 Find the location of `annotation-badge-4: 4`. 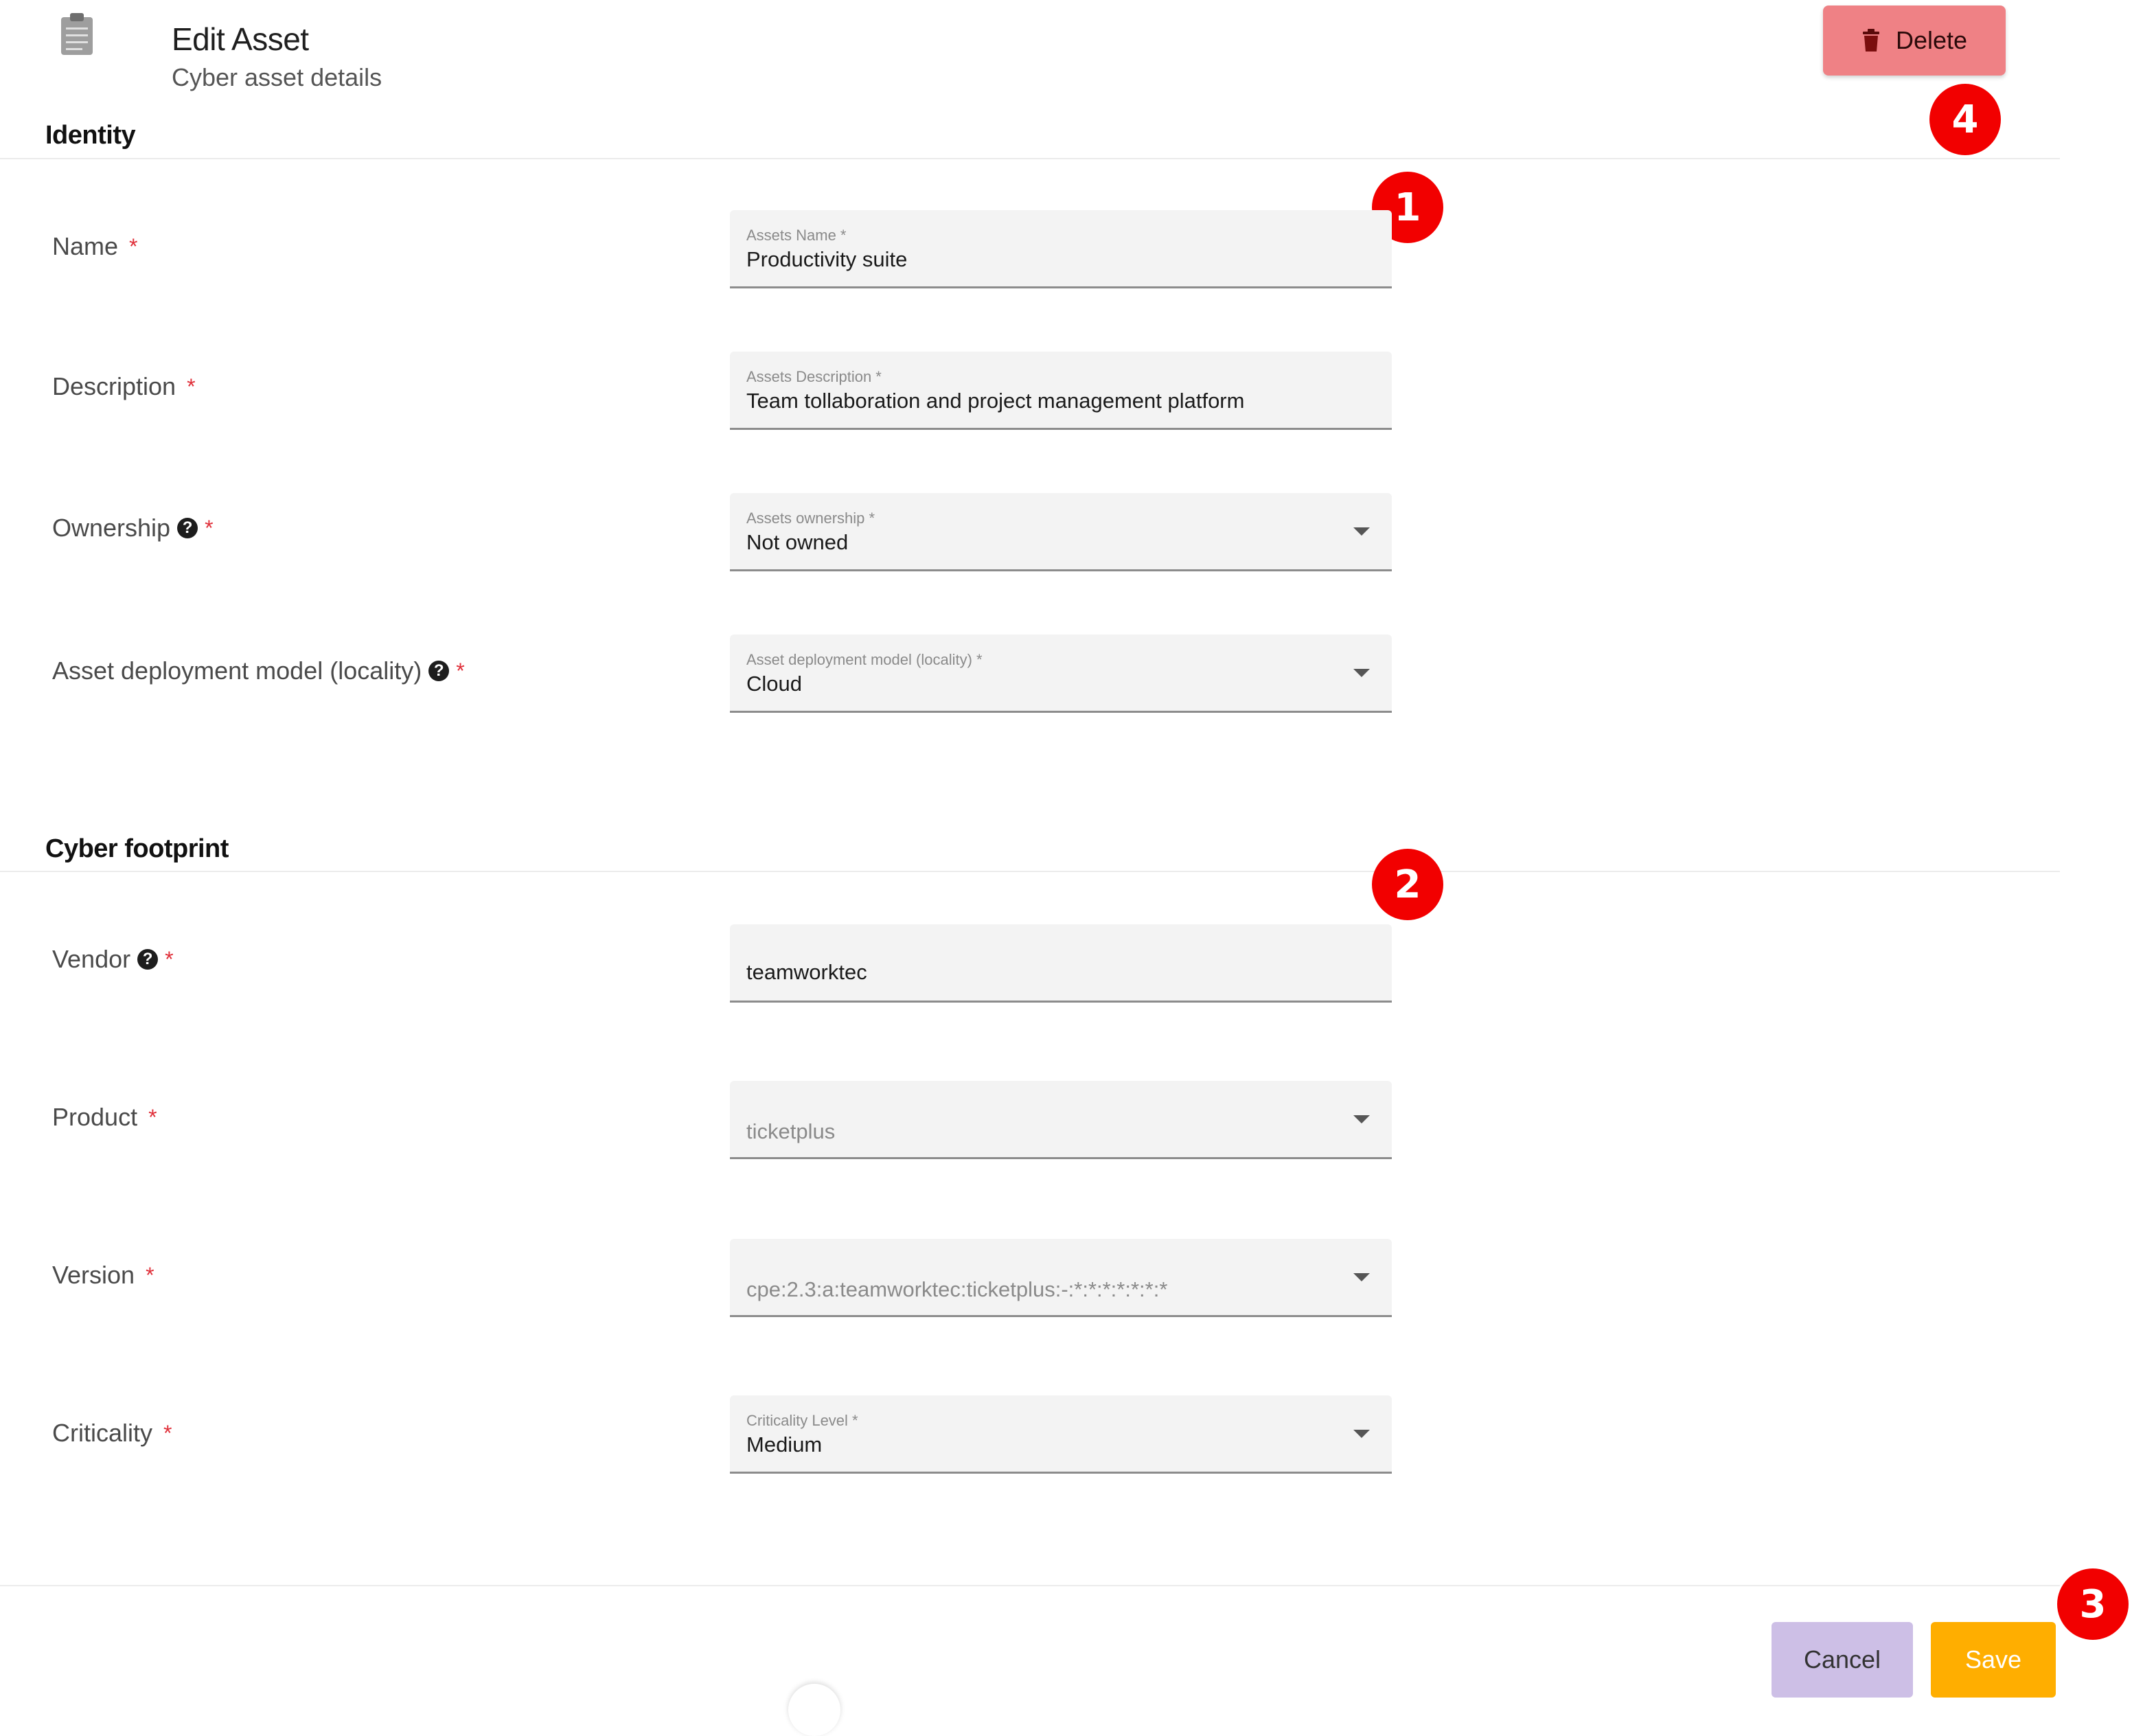

annotation-badge-4: 4 is located at coordinates (1965, 119).